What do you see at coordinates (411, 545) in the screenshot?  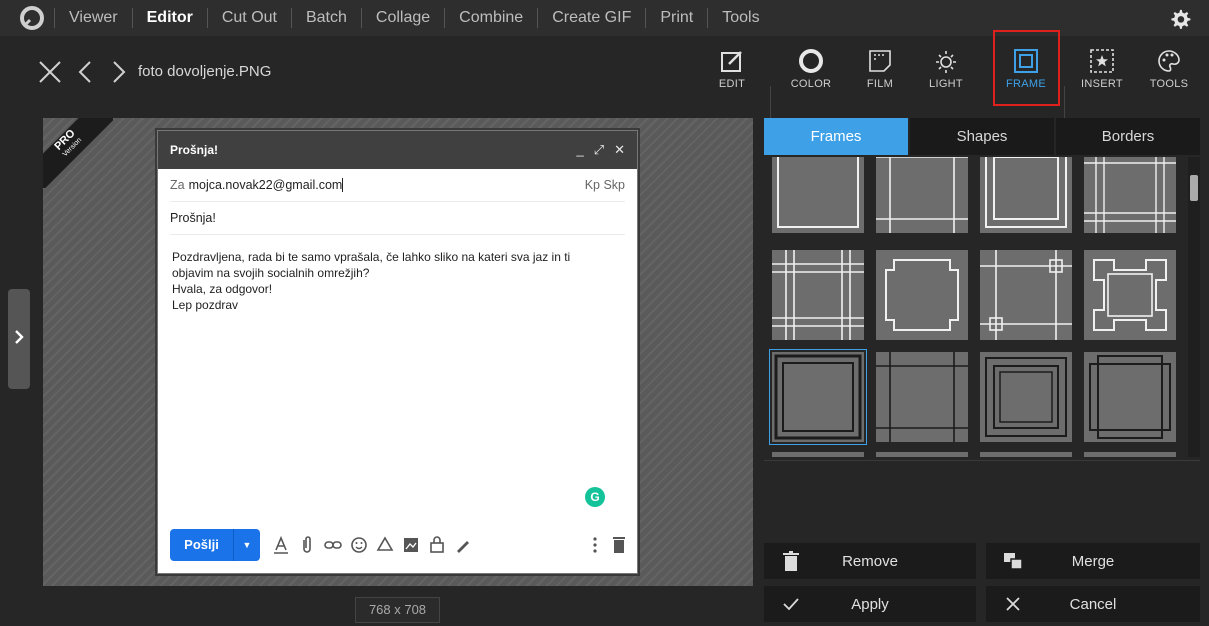 I see `photo-icon` at bounding box center [411, 545].